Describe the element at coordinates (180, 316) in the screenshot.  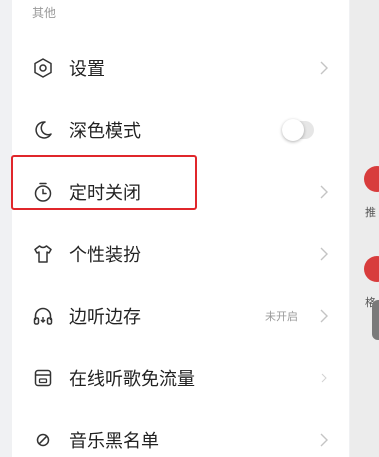
I see `row-listen-and-save: 边听边存 未开启` at that location.